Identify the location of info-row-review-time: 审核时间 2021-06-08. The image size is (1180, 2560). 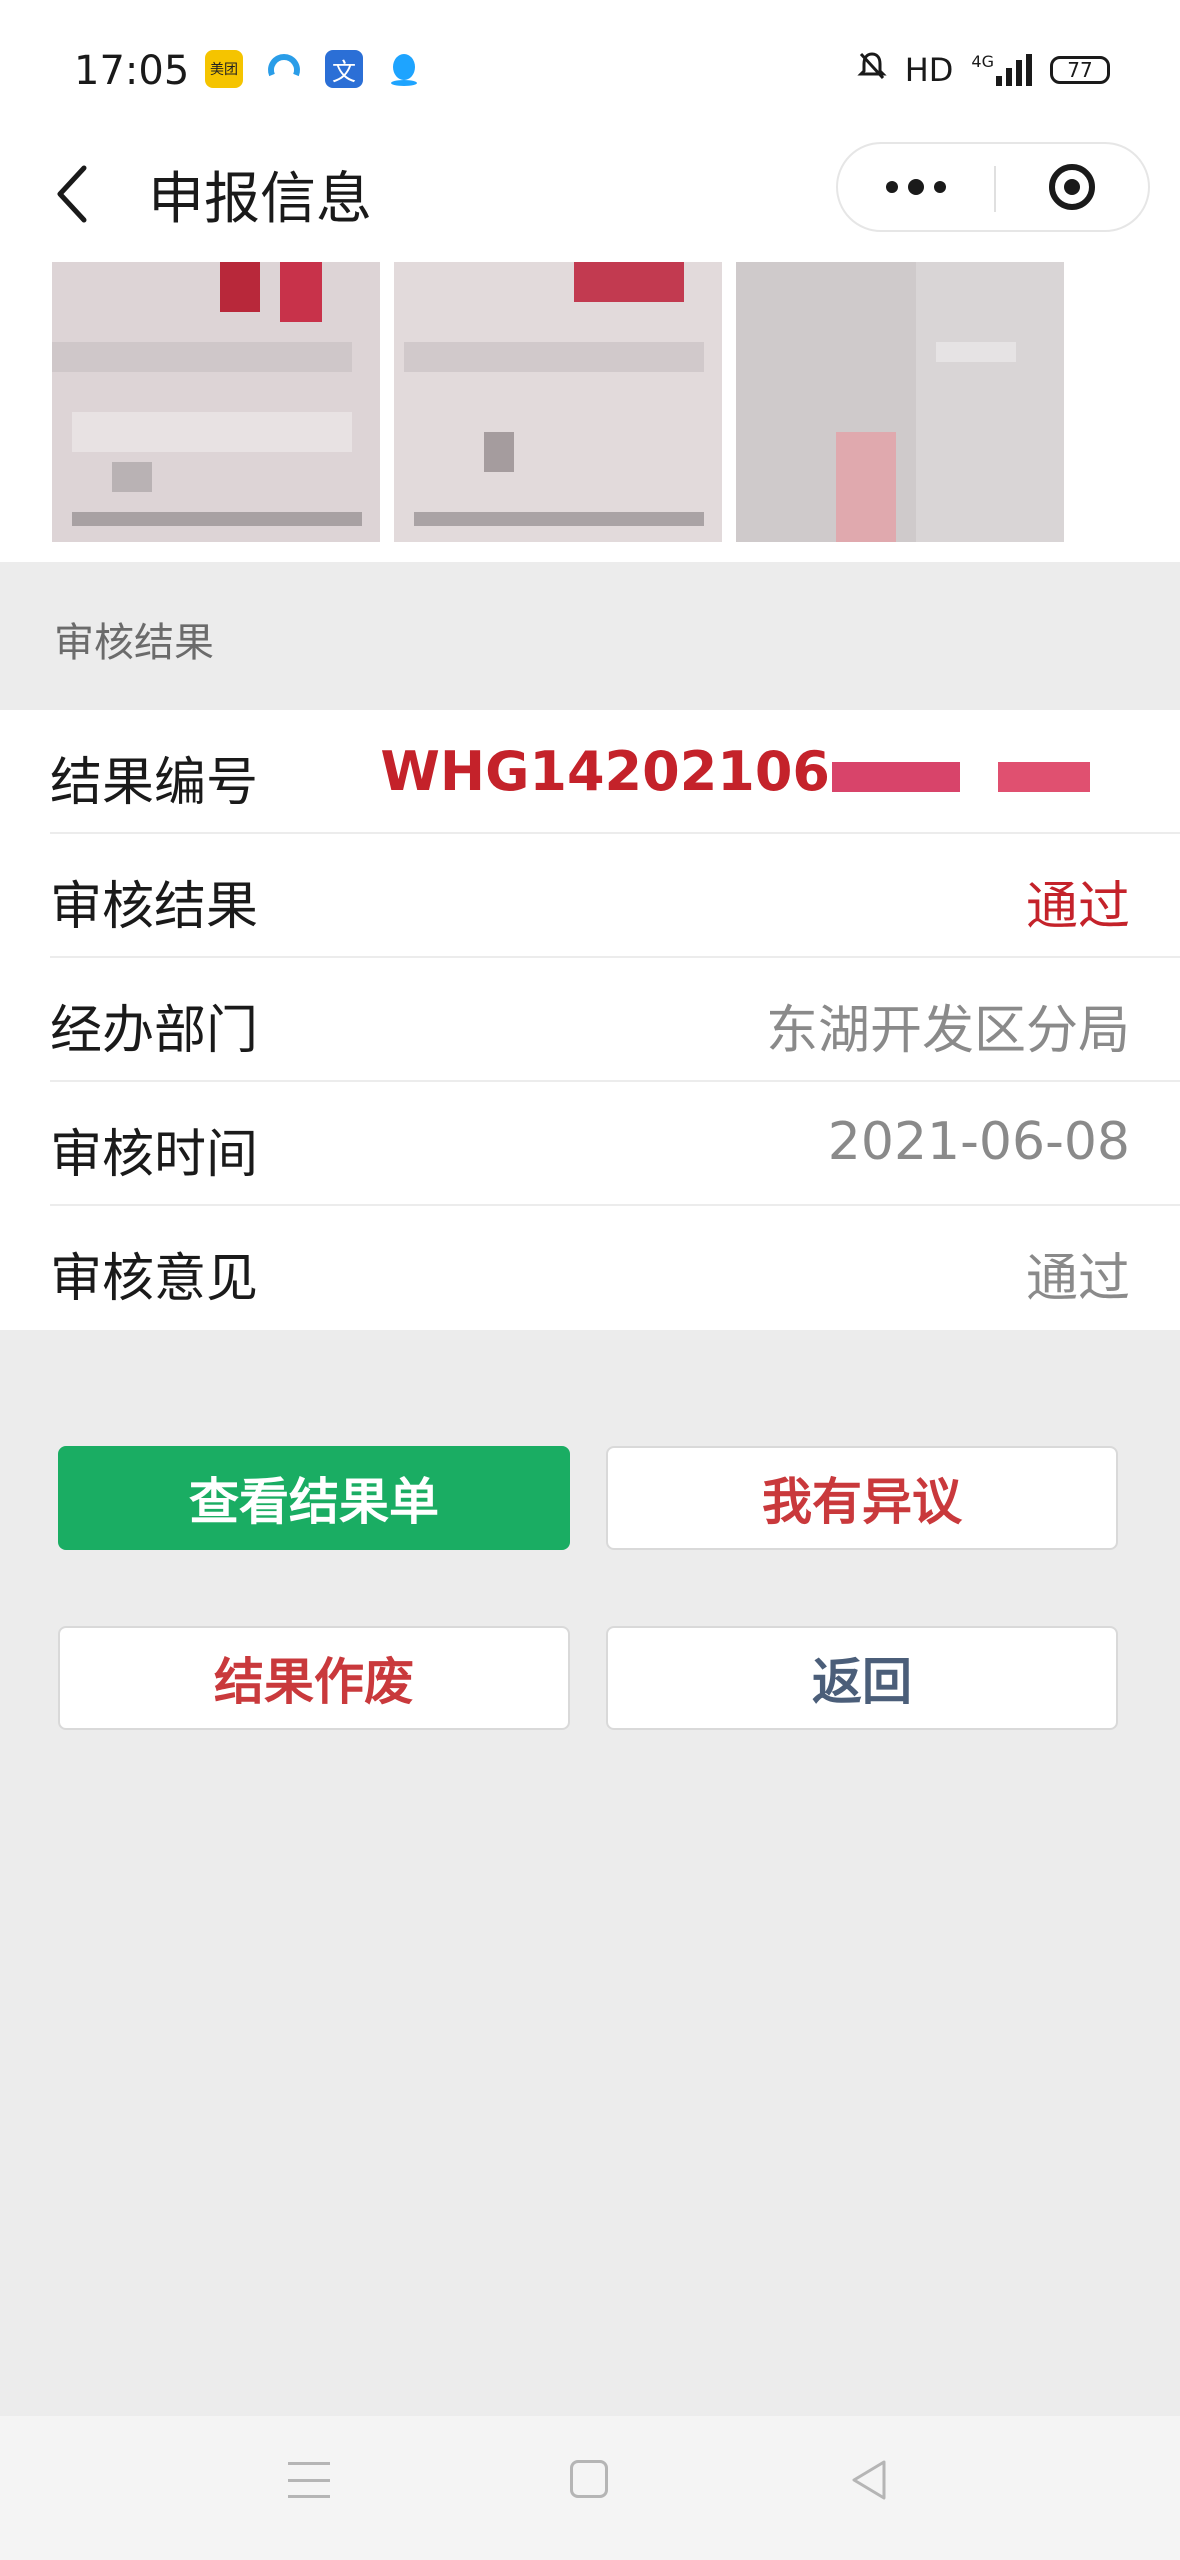
(615, 1144).